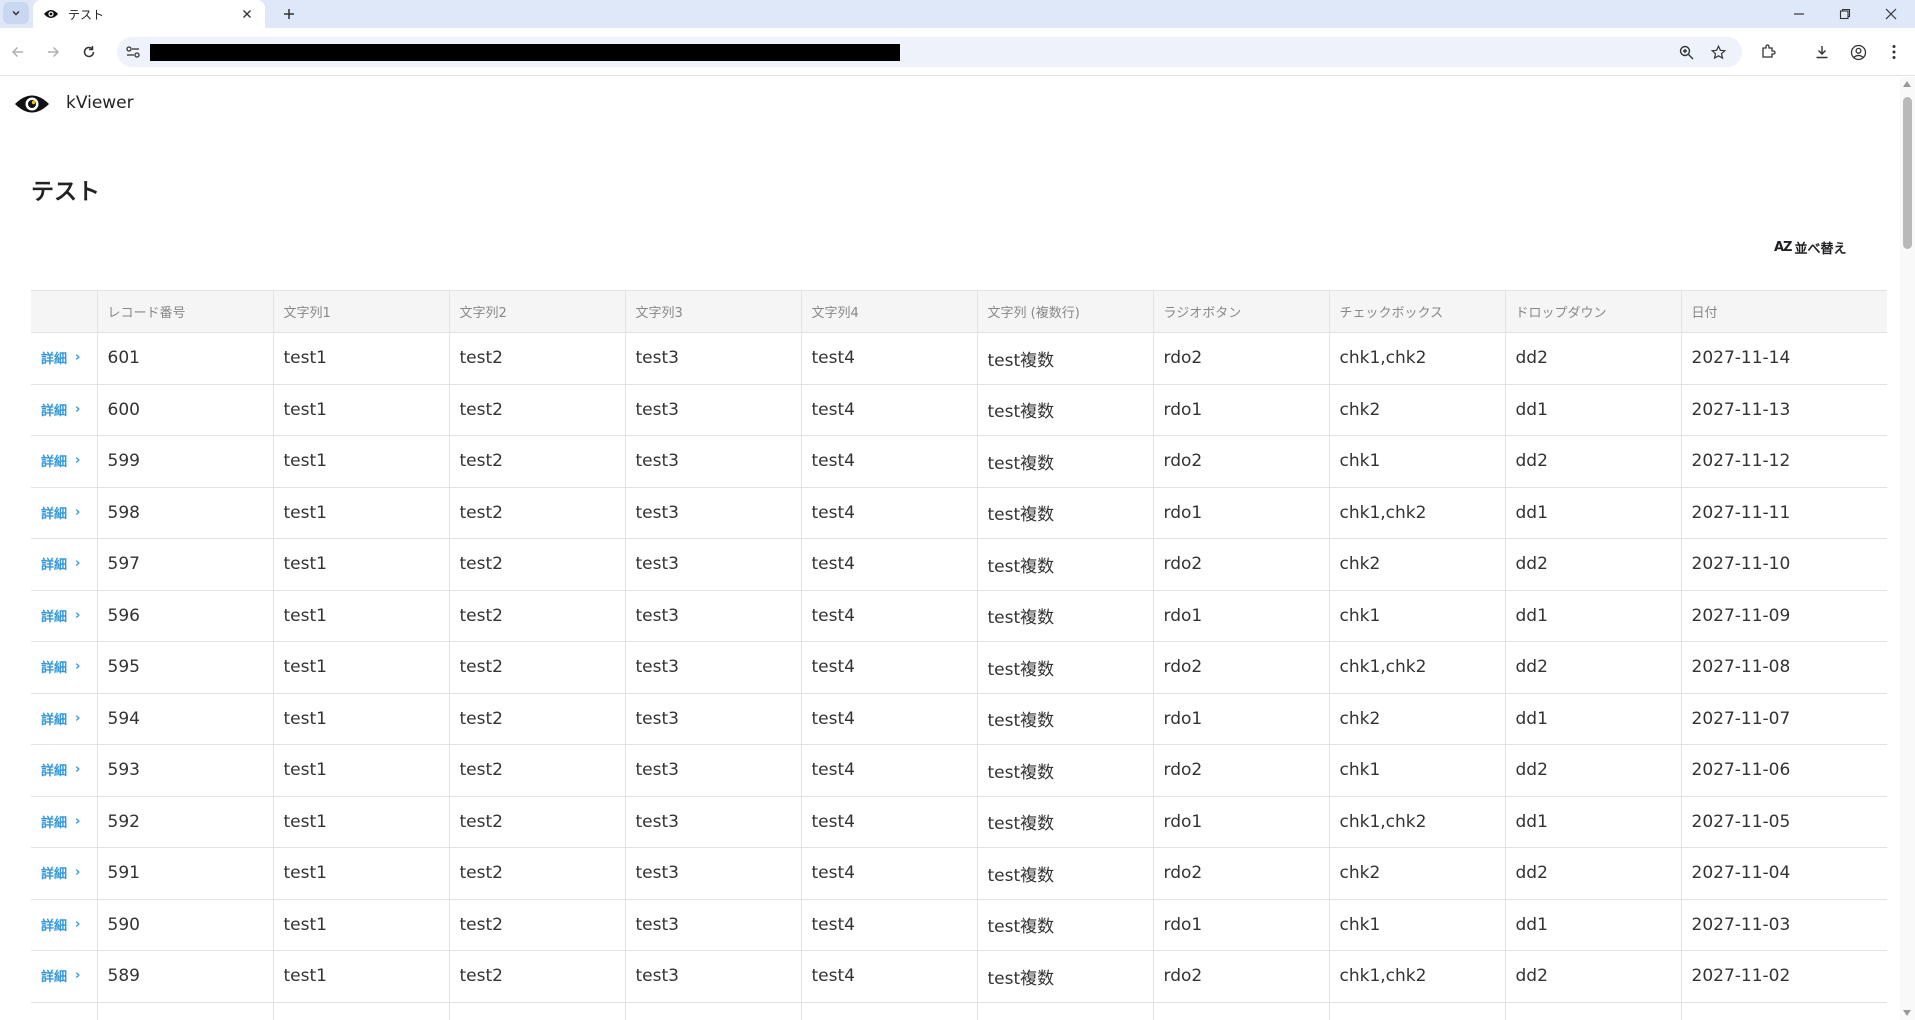  What do you see at coordinates (16, 13) in the screenshot?
I see `tab-search-button` at bounding box center [16, 13].